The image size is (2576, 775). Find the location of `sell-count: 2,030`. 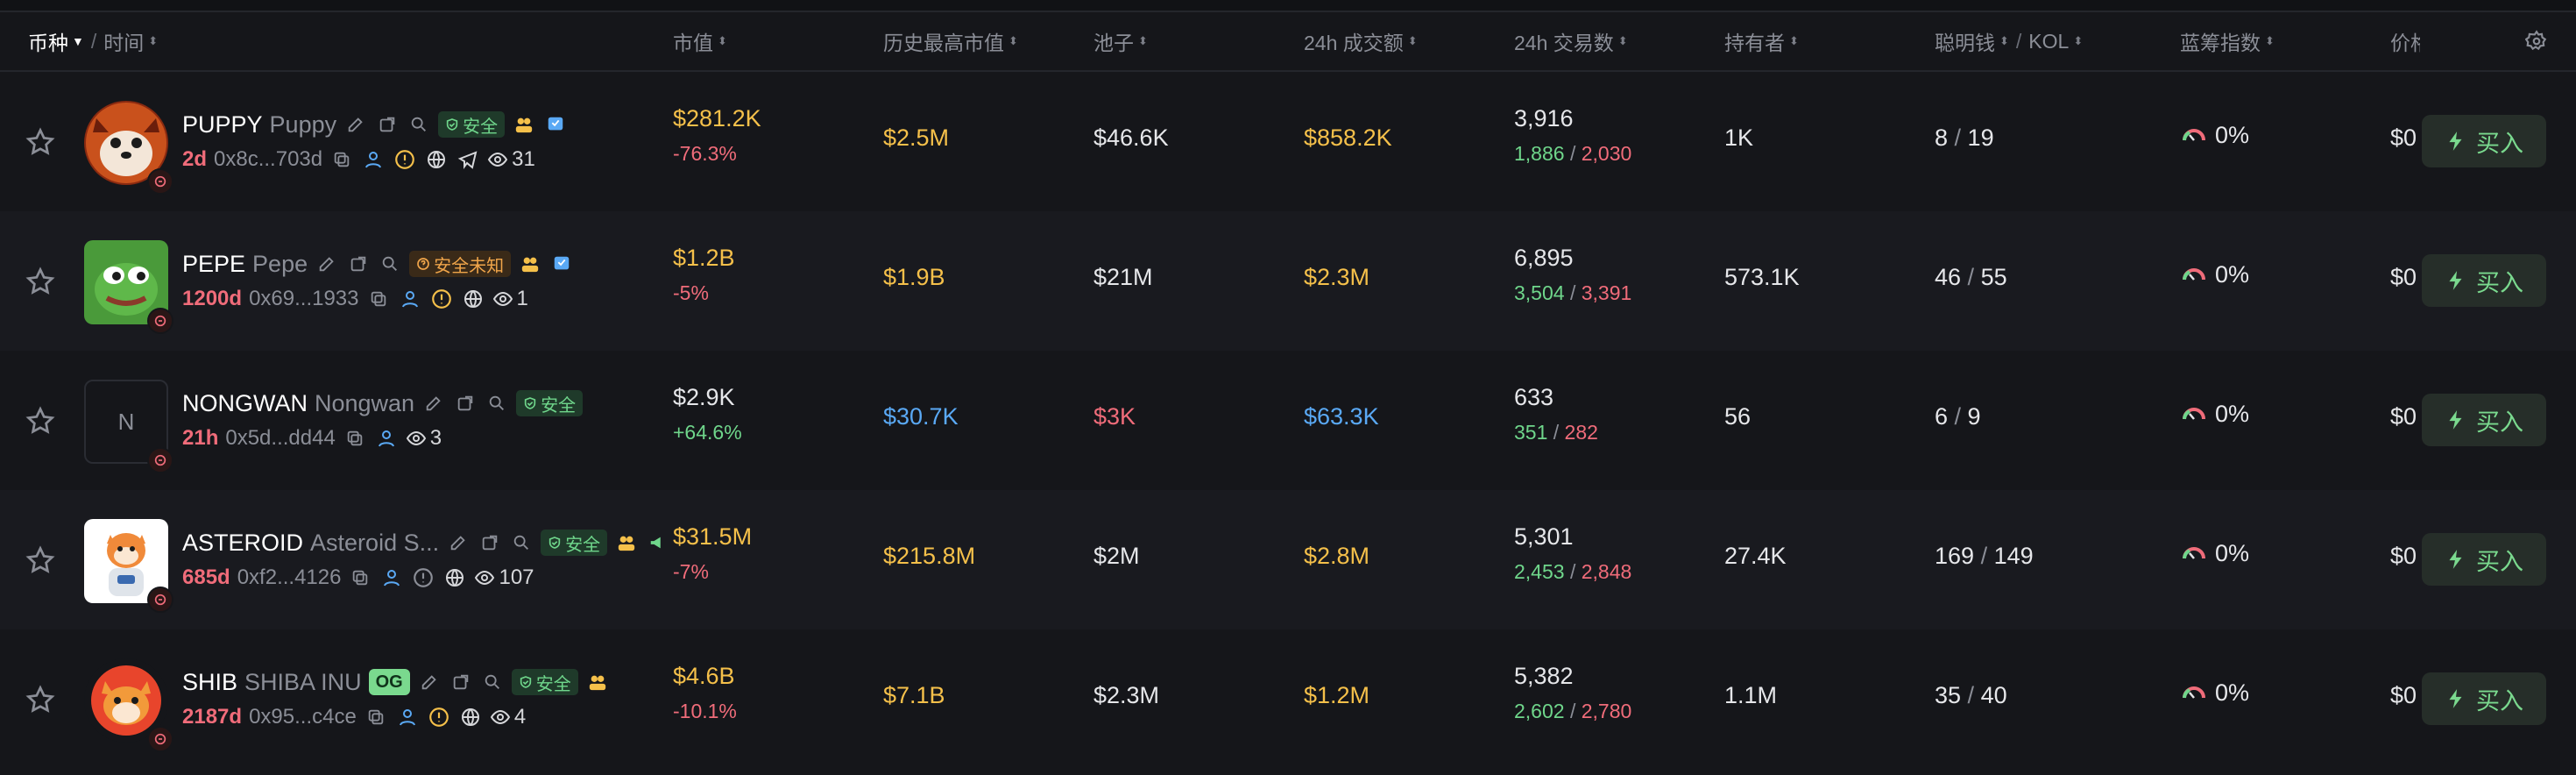

sell-count: 2,030 is located at coordinates (1606, 153).